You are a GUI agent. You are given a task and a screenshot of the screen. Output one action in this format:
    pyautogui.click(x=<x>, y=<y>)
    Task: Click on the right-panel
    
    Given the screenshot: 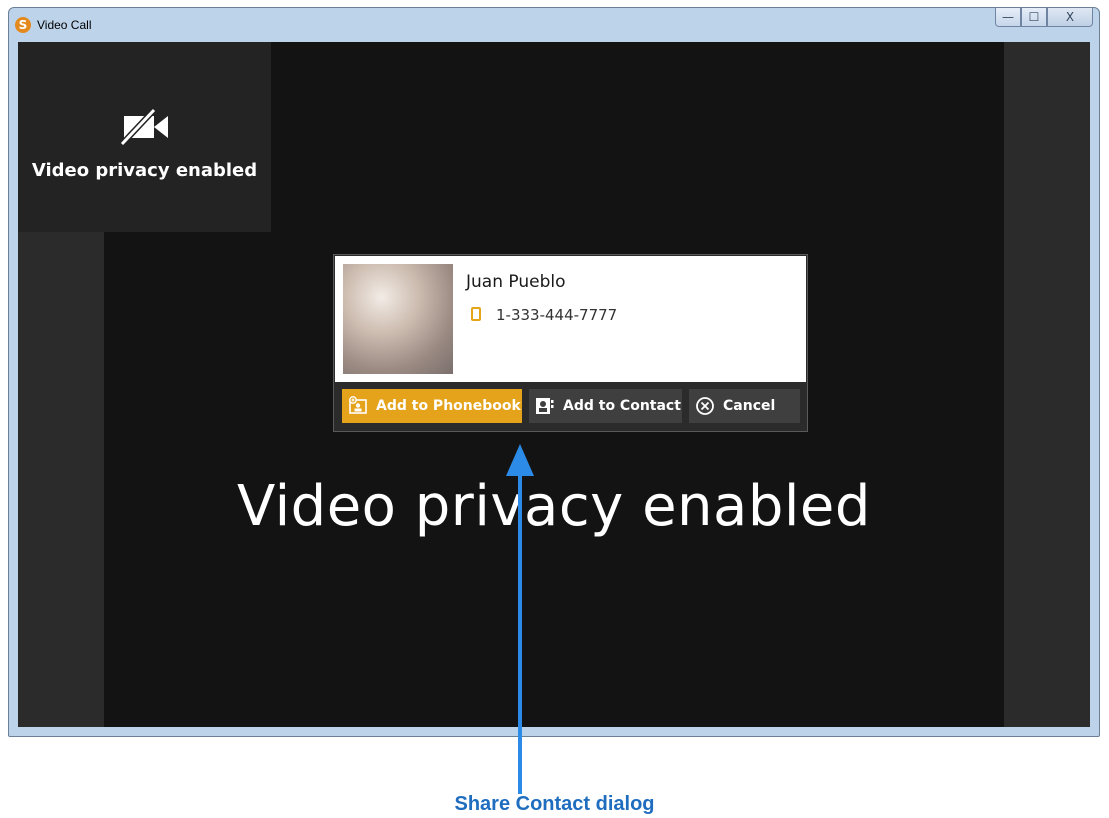 What is the action you would take?
    pyautogui.click(x=1047, y=384)
    